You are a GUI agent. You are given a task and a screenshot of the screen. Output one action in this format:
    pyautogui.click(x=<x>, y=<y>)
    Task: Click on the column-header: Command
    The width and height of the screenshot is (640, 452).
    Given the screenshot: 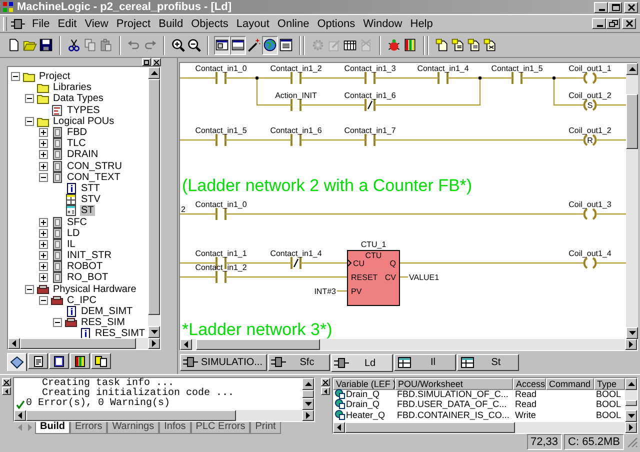 What is the action you would take?
    pyautogui.click(x=570, y=384)
    